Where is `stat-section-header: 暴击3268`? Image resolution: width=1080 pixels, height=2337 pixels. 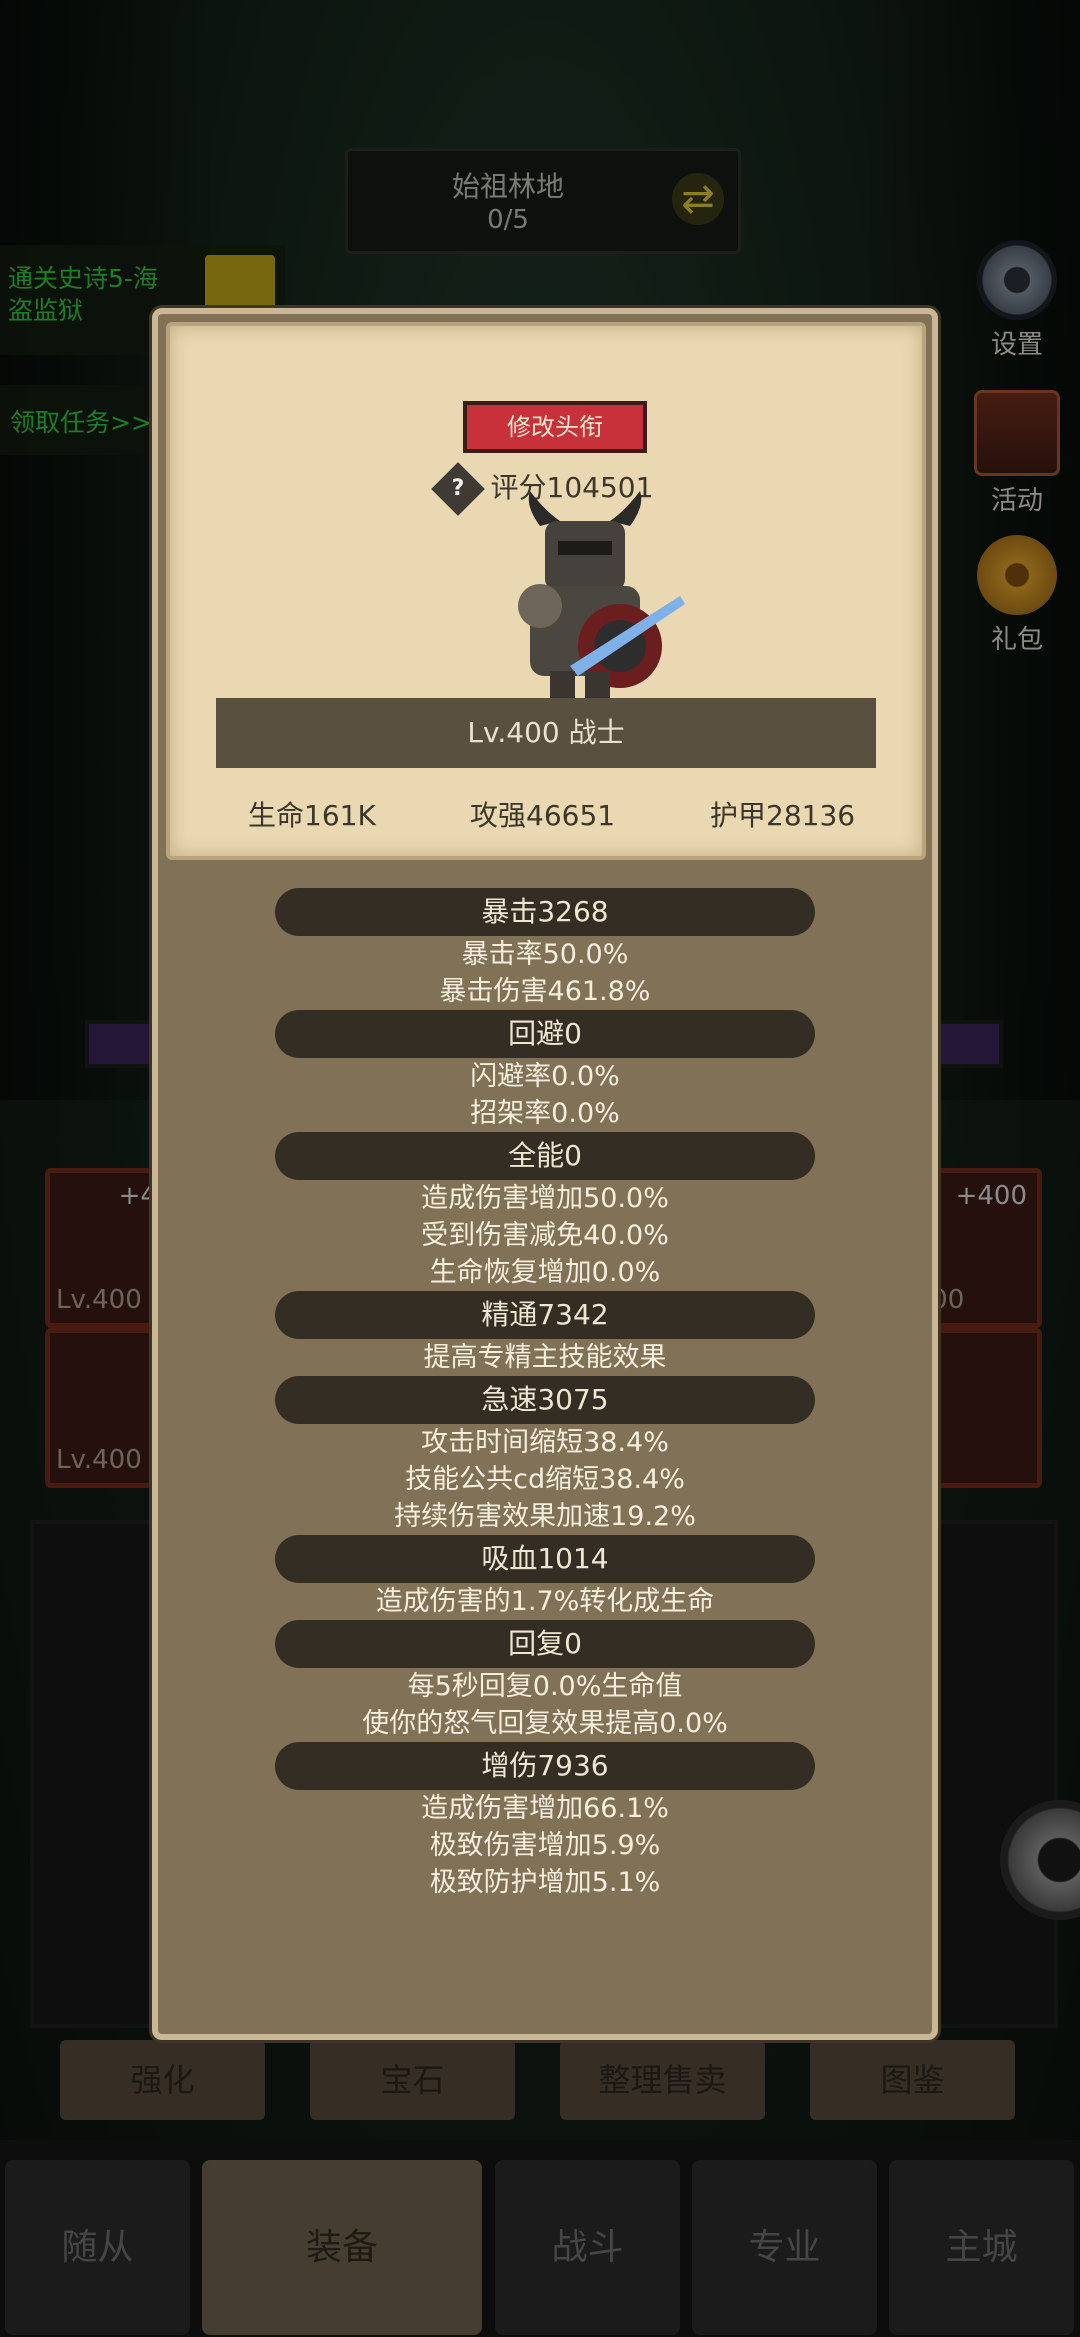
stat-section-header: 暴击3268 is located at coordinates (545, 912).